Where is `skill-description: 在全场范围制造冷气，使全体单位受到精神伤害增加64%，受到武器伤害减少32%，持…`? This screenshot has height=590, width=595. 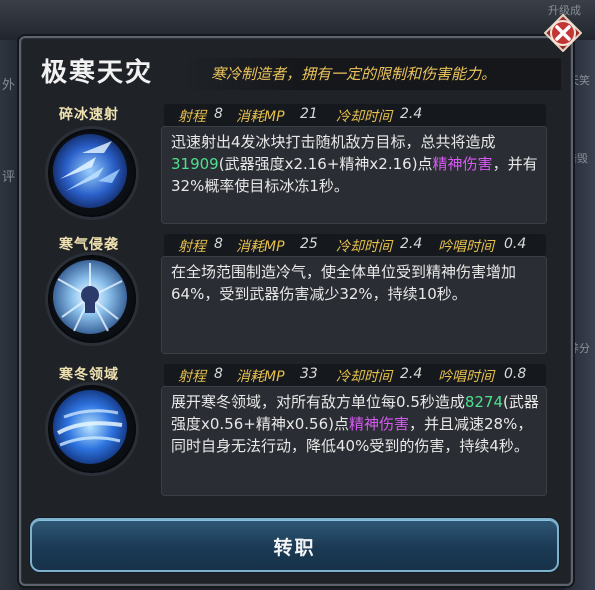
skill-description: 在全场范围制造冷气，使全体单位受到精神伤害增加64%，受到武器伤害减少32%，持… is located at coordinates (344, 283).